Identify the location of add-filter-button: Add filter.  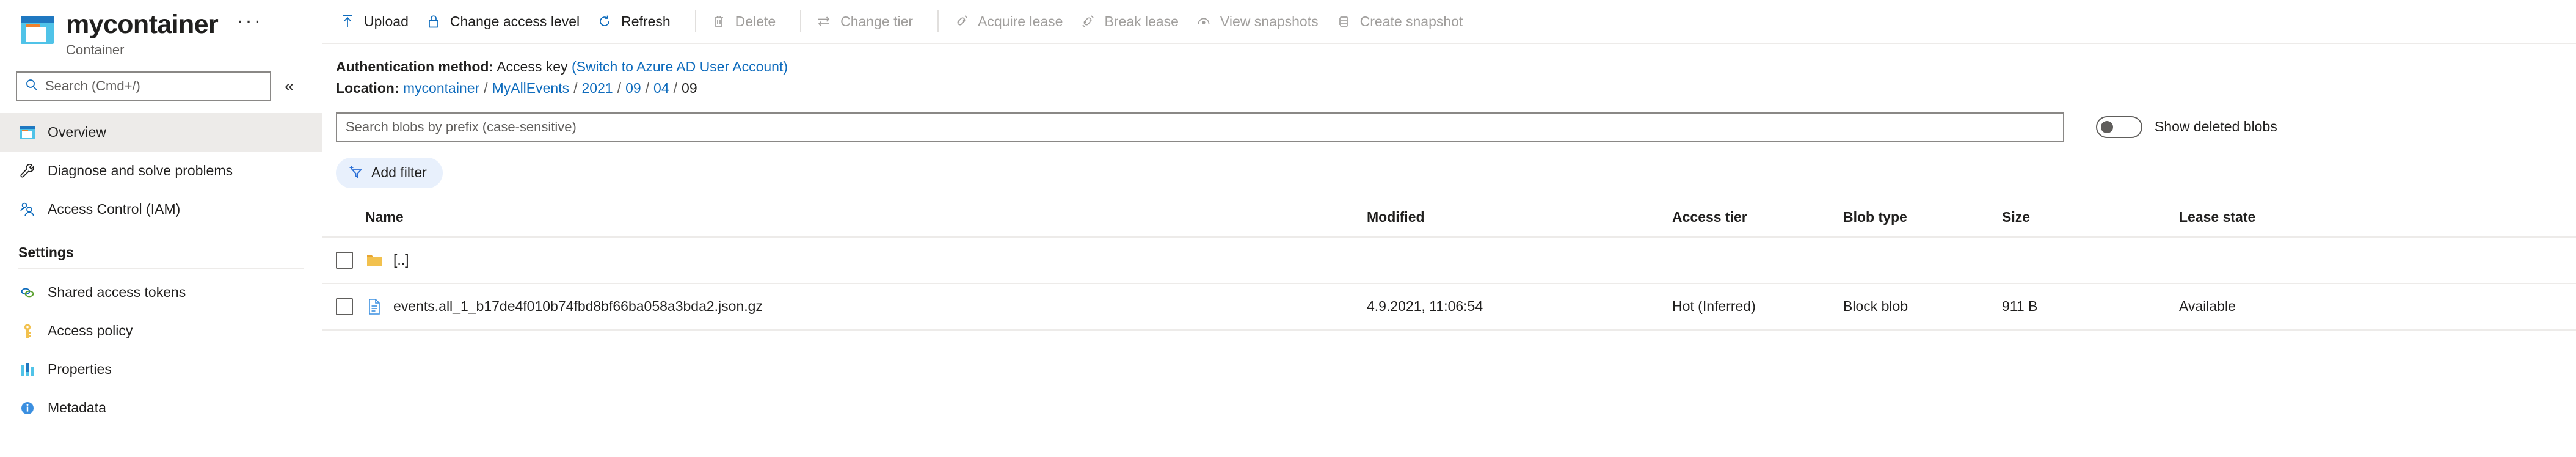
(390, 172).